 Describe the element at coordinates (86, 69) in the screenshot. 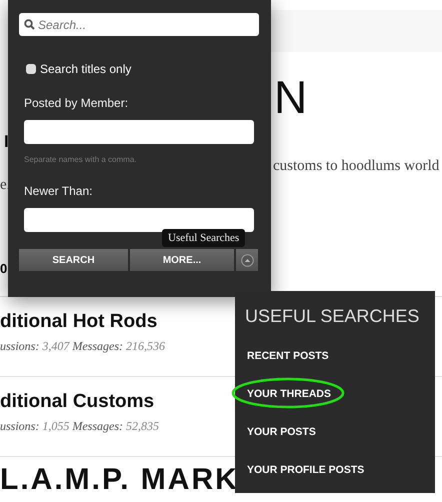

I see `checkbox-label: Search titles only` at that location.